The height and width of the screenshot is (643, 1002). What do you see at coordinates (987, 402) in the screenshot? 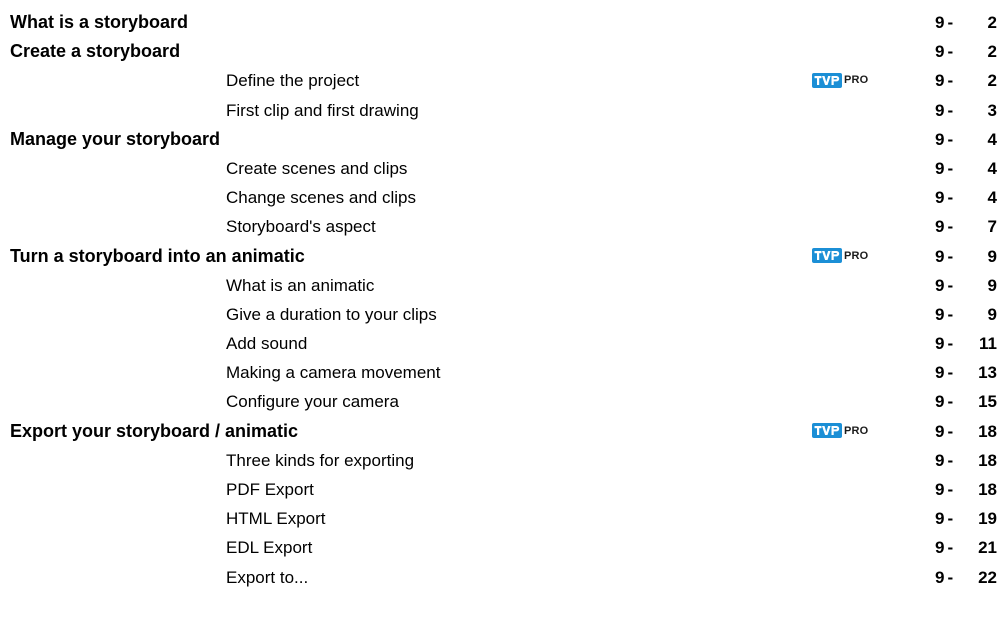
I see `toc-page-number: 15` at bounding box center [987, 402].